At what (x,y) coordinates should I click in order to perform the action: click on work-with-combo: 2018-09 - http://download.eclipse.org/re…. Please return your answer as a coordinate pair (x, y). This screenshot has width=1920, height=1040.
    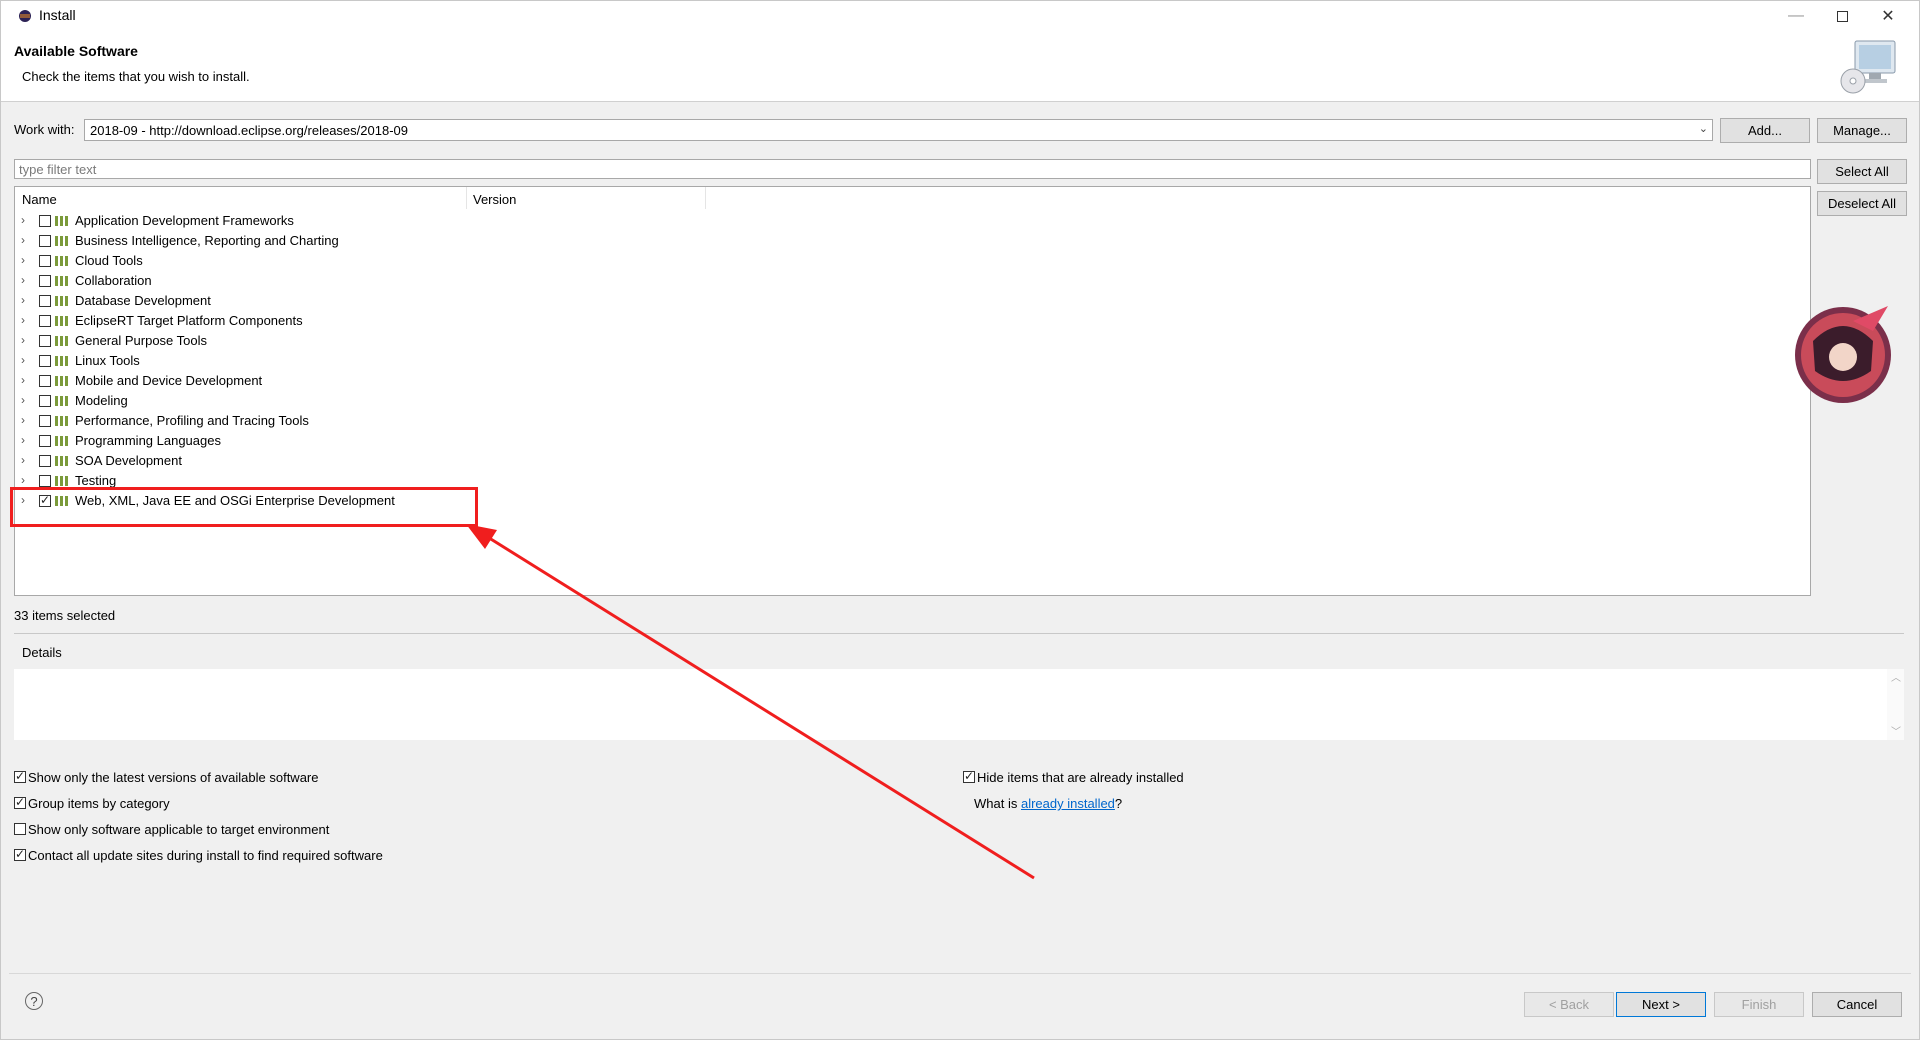
    Looking at the image, I should click on (898, 130).